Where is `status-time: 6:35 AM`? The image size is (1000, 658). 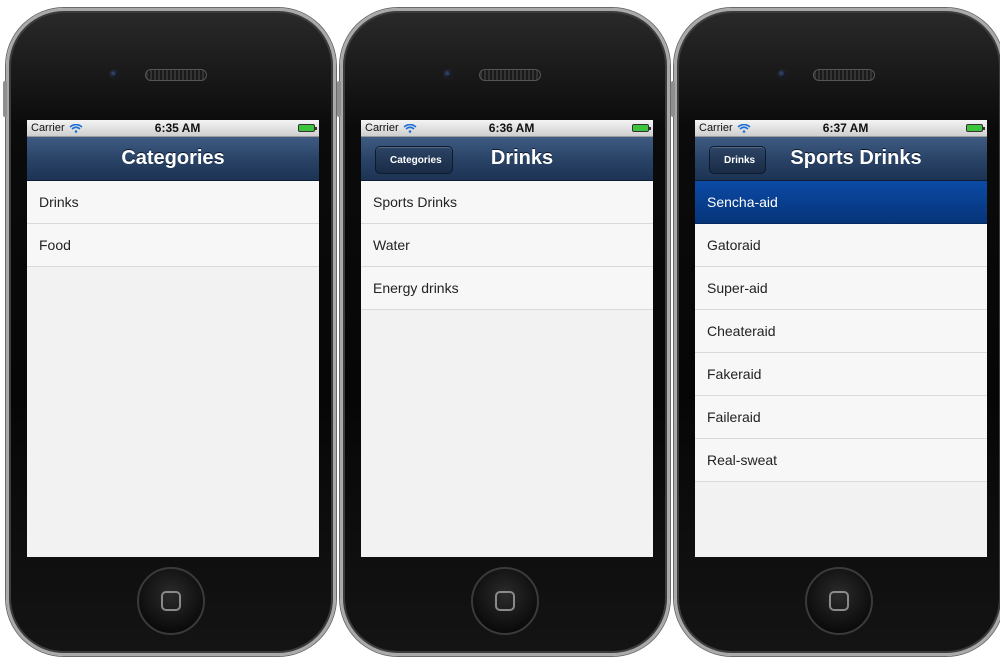
status-time: 6:35 AM is located at coordinates (177, 128).